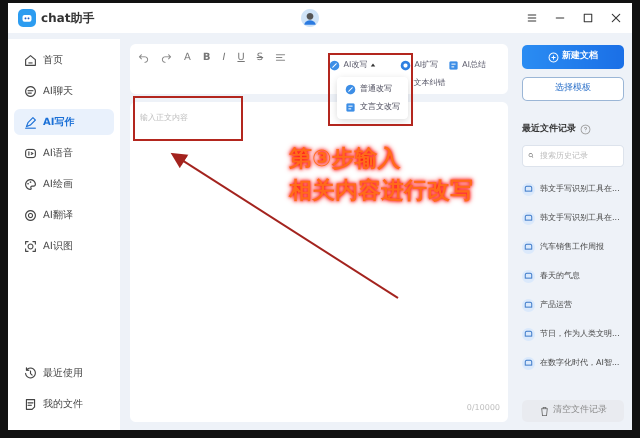  Describe the element at coordinates (30, 215) in the screenshot. I see `target-icon` at that location.